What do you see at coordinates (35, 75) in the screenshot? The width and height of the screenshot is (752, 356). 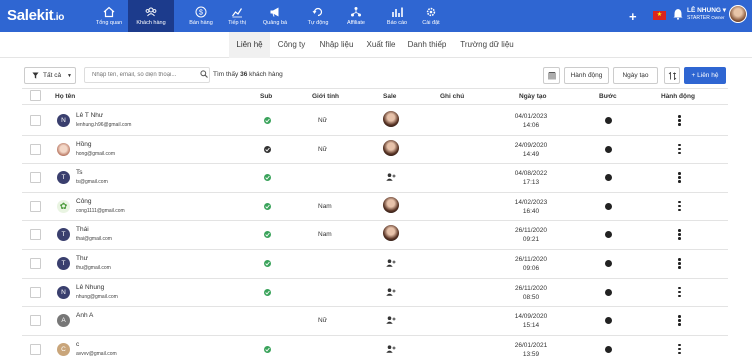 I see `filter-icon` at bounding box center [35, 75].